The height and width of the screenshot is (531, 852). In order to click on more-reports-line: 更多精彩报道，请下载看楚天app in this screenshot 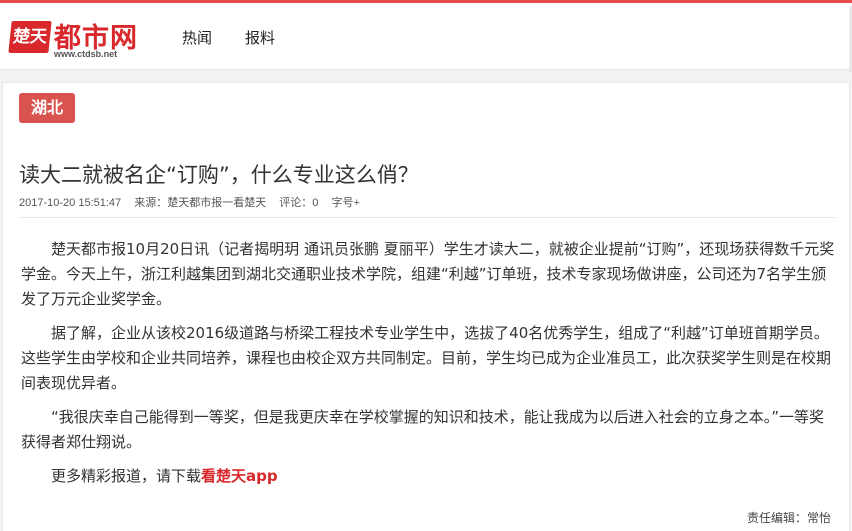, I will do `click(429, 476)`.